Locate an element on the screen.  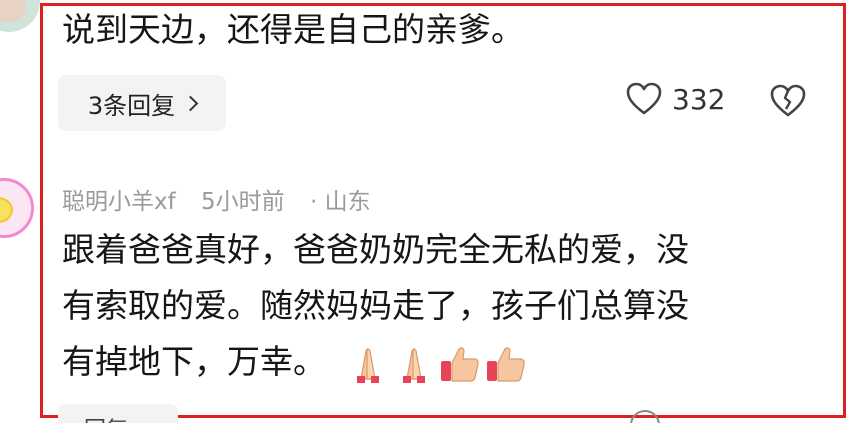
heart-icon is located at coordinates (644, 98).